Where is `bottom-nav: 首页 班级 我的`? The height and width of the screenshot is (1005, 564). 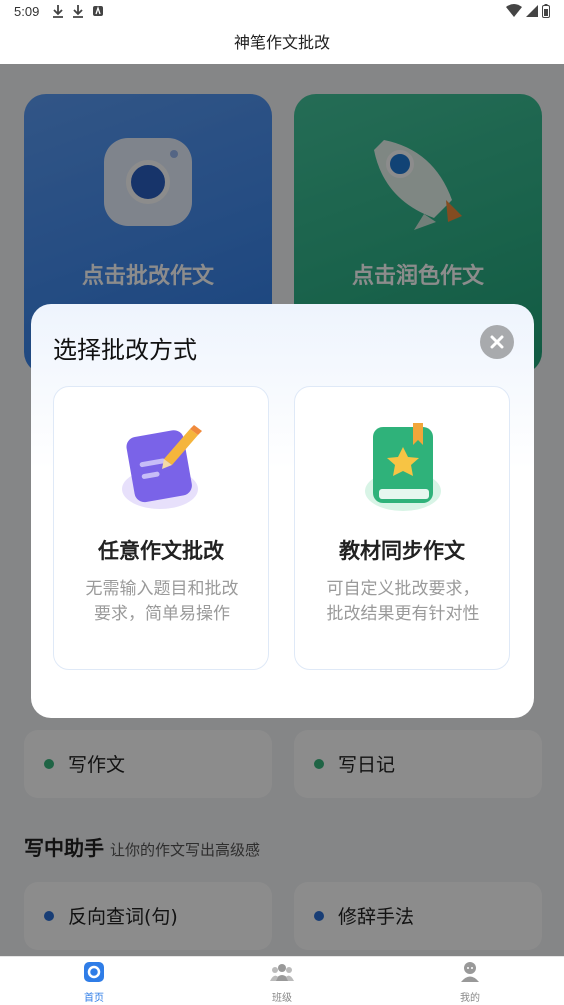
bottom-nav: 首页 班级 我的 is located at coordinates (282, 980).